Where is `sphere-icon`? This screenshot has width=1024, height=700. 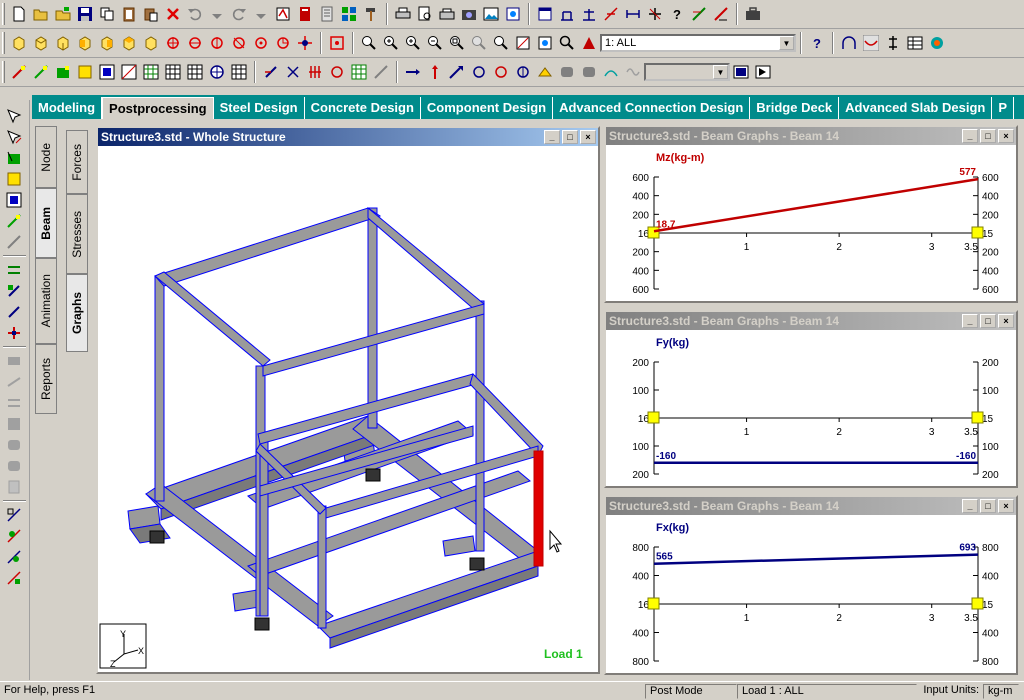
sphere-icon is located at coordinates (217, 72).